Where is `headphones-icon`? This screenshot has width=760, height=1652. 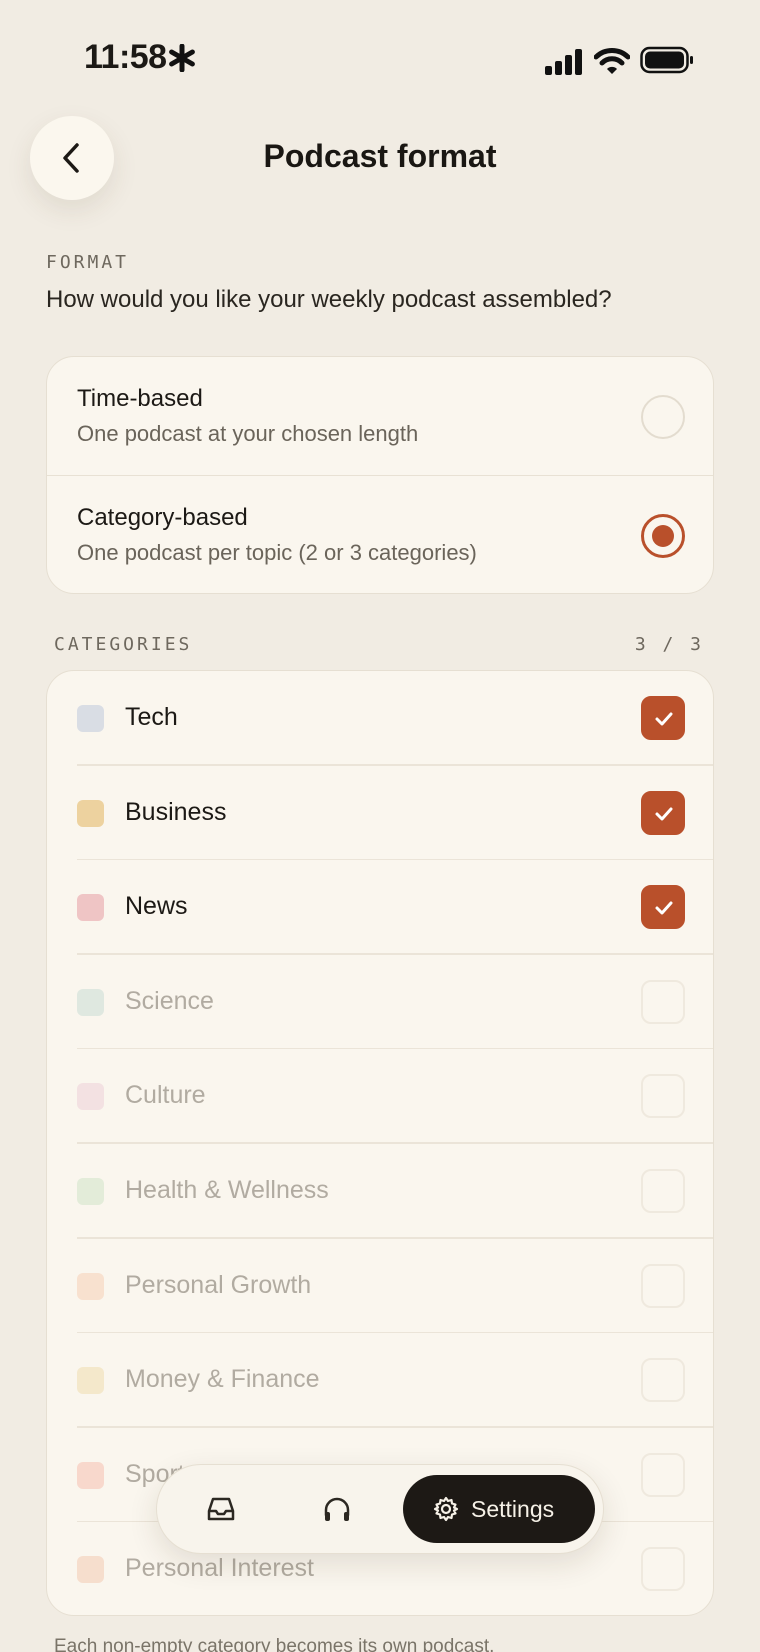 headphones-icon is located at coordinates (337, 1509).